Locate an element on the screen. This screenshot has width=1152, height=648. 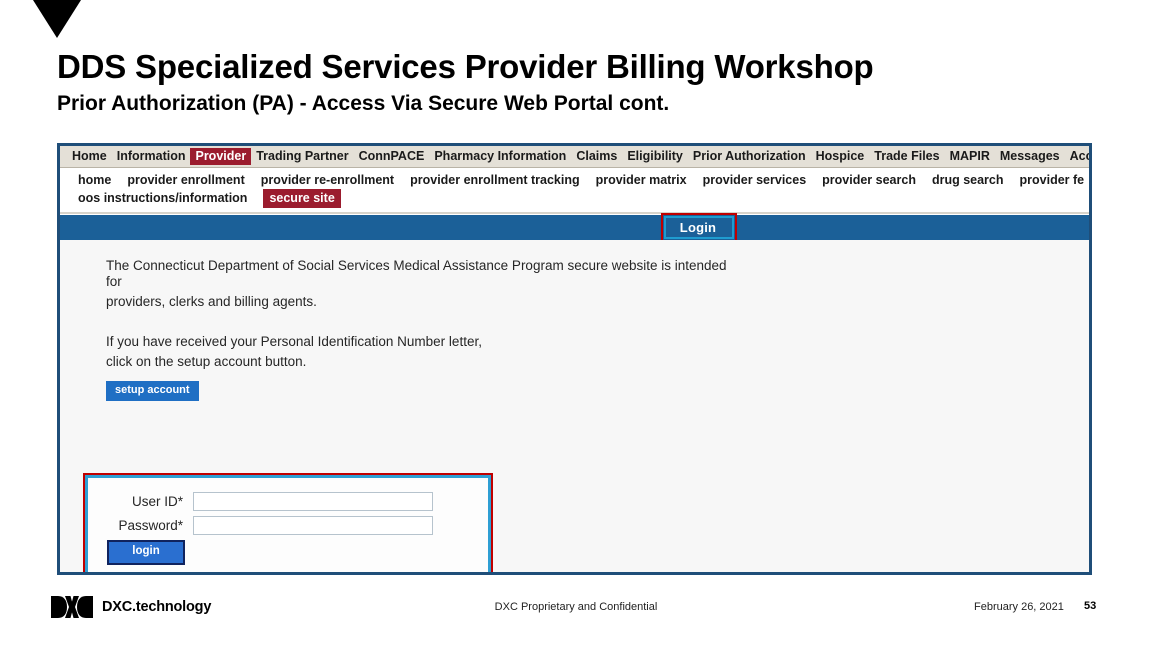
subnav-item-provider-enrollment: provider enrollment is located at coordinates (185, 180).